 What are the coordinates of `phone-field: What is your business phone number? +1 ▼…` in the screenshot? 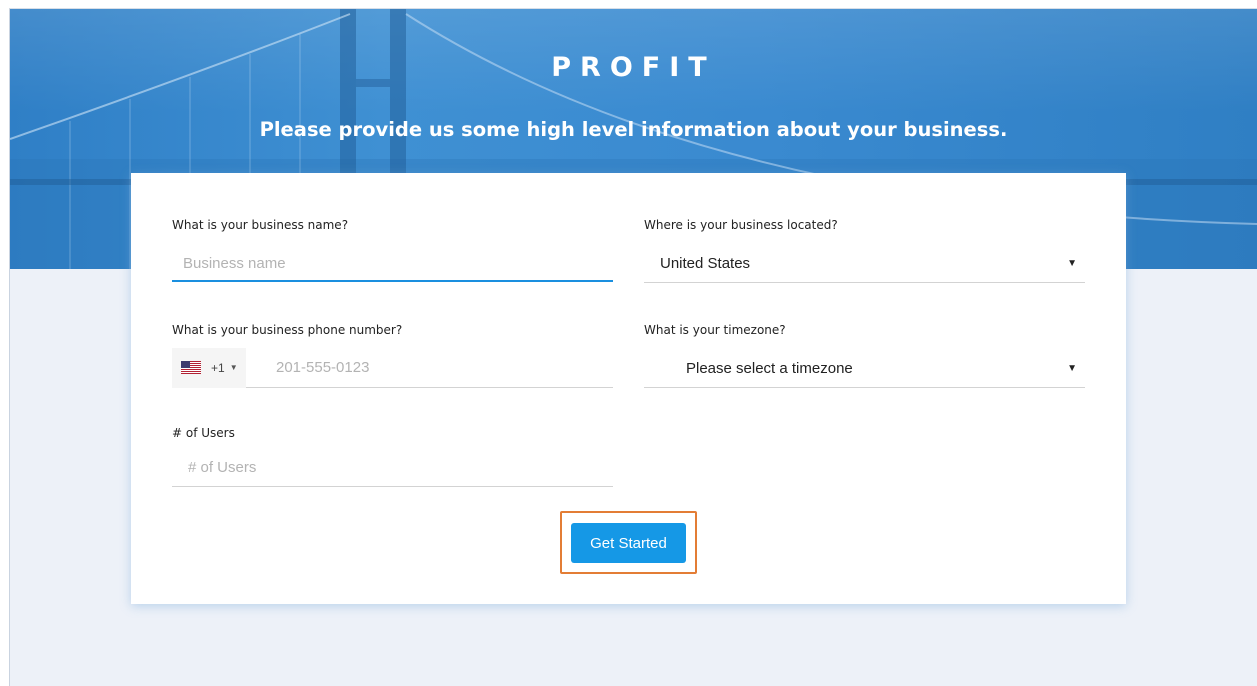 It's located at (392, 355).